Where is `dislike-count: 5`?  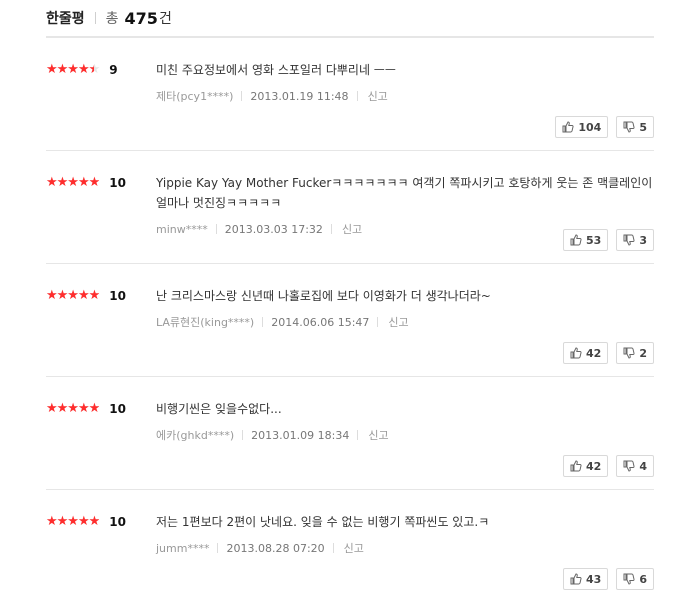
dislike-count: 5 is located at coordinates (643, 127).